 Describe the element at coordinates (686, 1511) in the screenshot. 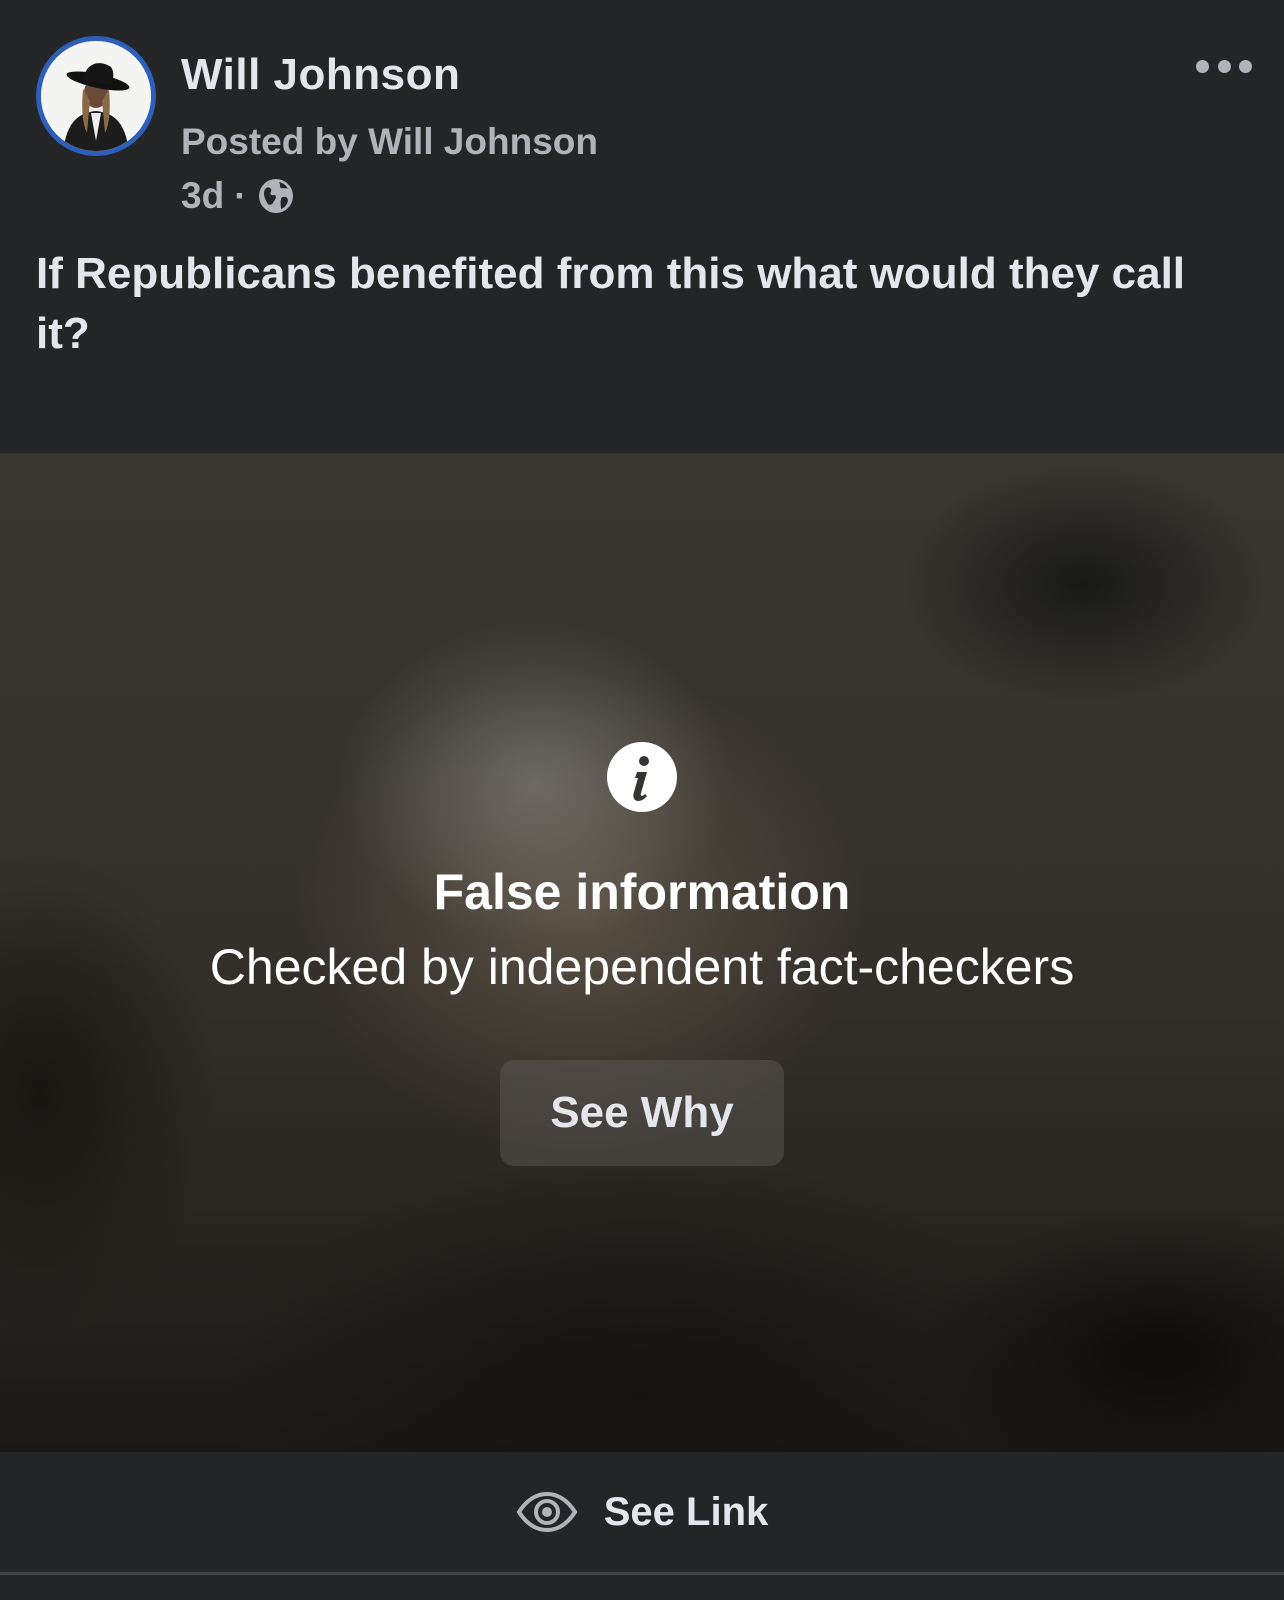

I see `see-link-label: See Link` at that location.